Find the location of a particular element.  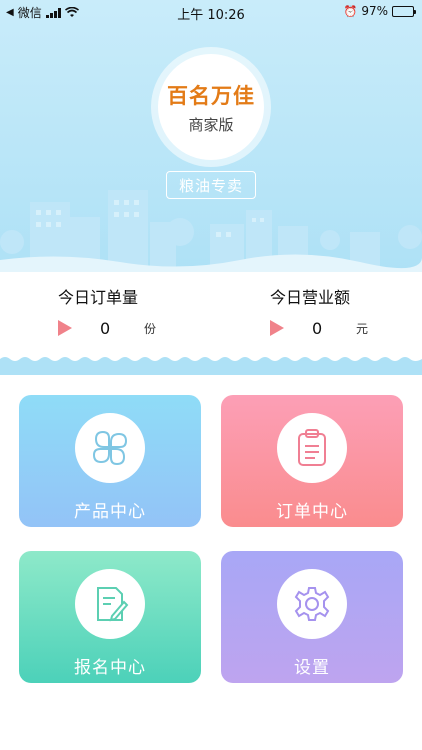

products-center-card: 产品中心 is located at coordinates (110, 461).